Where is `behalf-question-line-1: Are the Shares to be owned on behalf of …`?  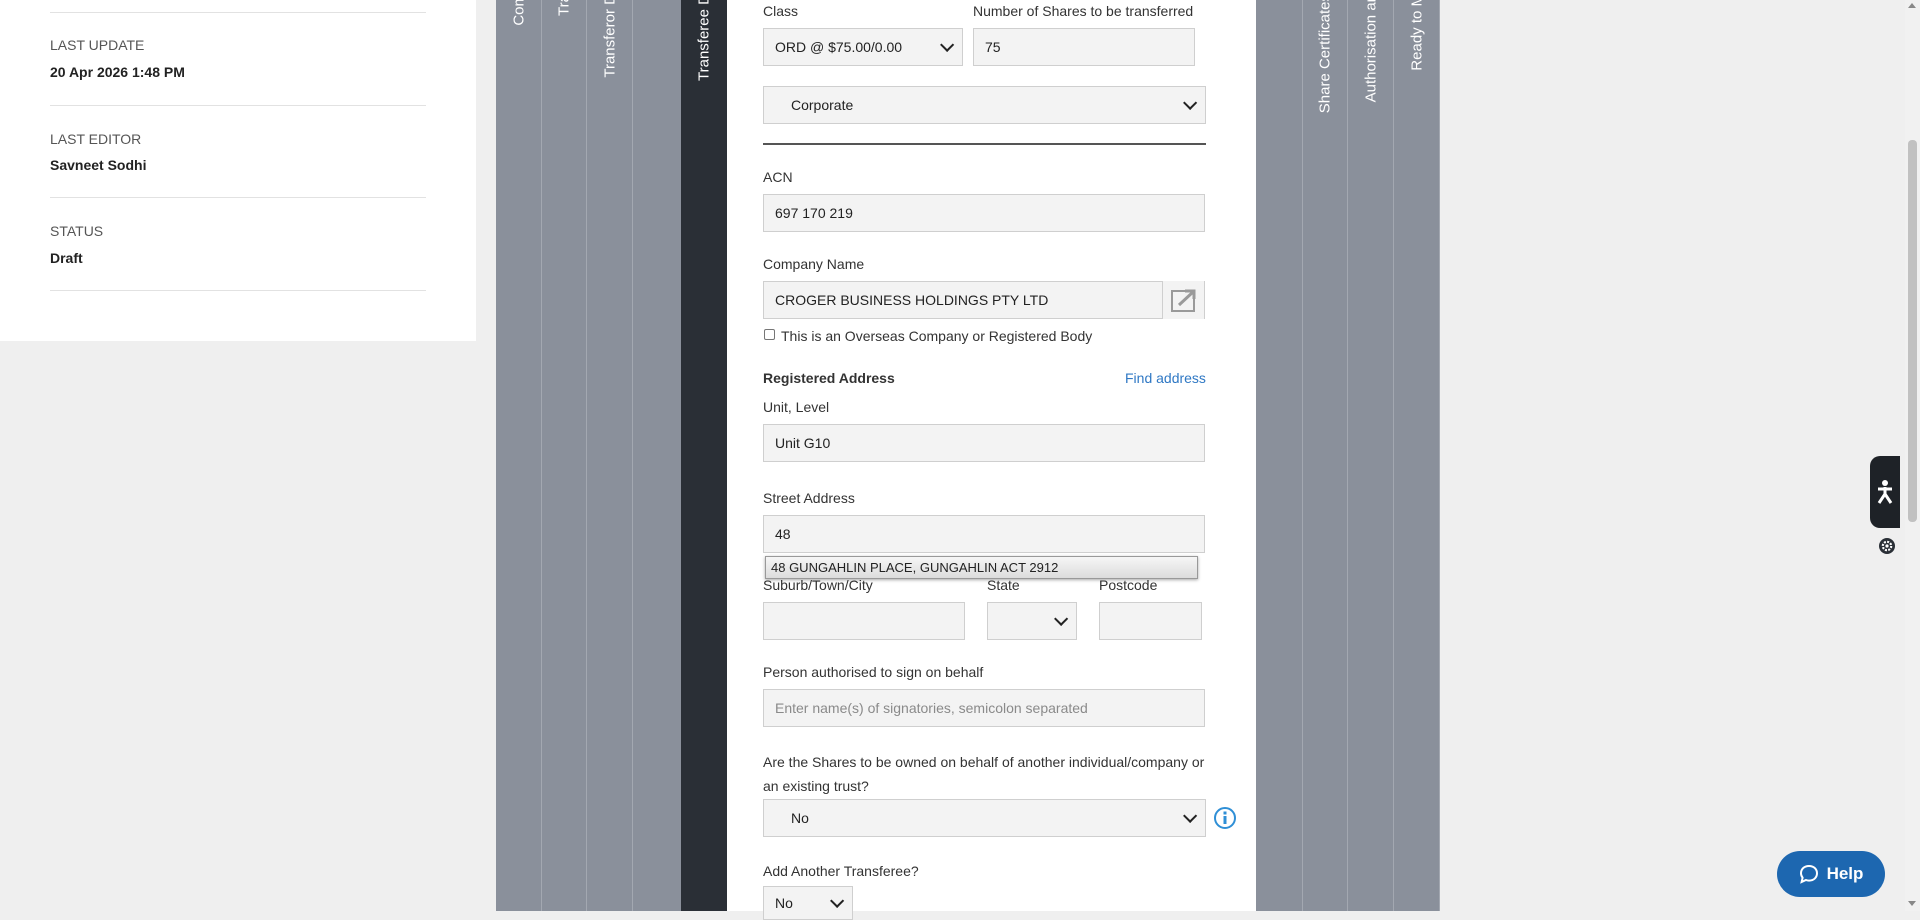 behalf-question-line-1: Are the Shares to be owned on behalf of … is located at coordinates (984, 762).